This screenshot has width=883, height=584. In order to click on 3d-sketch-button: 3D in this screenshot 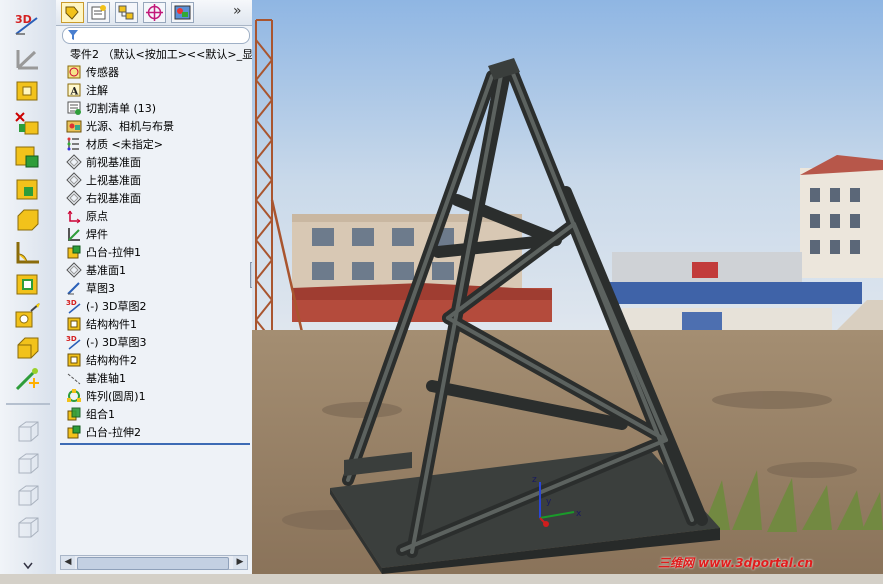, I will do `click(28, 24)`.